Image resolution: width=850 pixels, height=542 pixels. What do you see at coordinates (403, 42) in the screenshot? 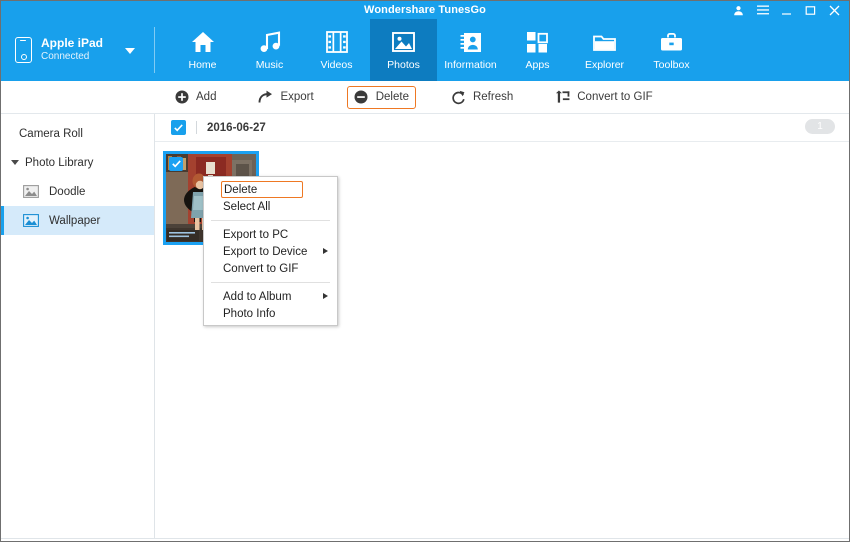
I see `photos-icon` at bounding box center [403, 42].